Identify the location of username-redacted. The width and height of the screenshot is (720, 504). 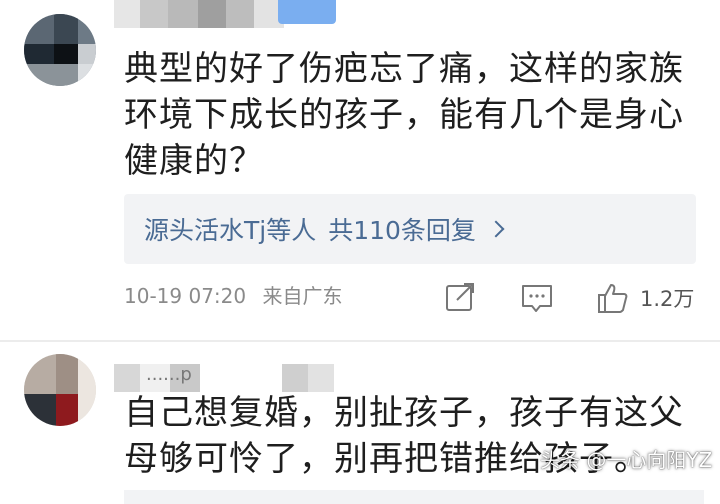
(199, 14).